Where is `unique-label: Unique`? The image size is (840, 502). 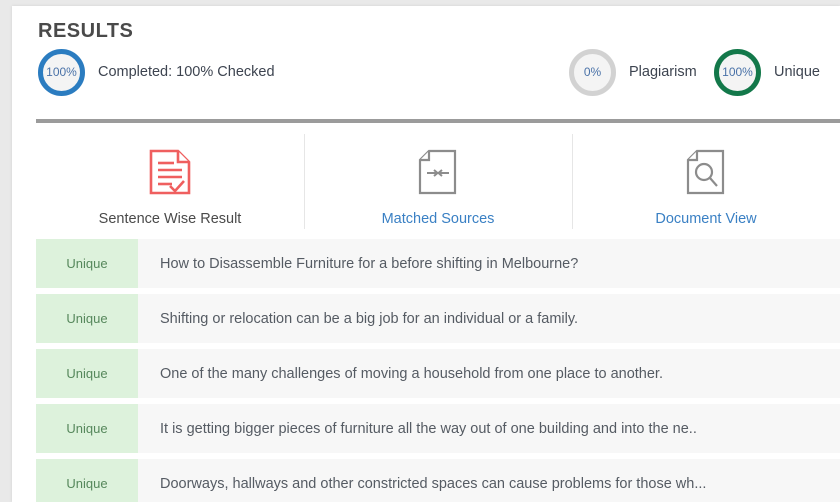
unique-label: Unique is located at coordinates (797, 72).